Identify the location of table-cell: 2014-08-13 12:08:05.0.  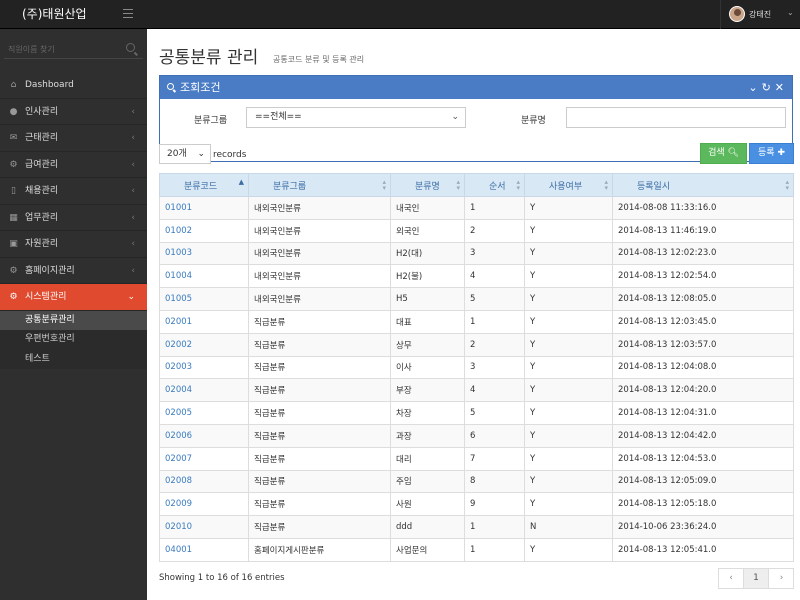
(703, 299).